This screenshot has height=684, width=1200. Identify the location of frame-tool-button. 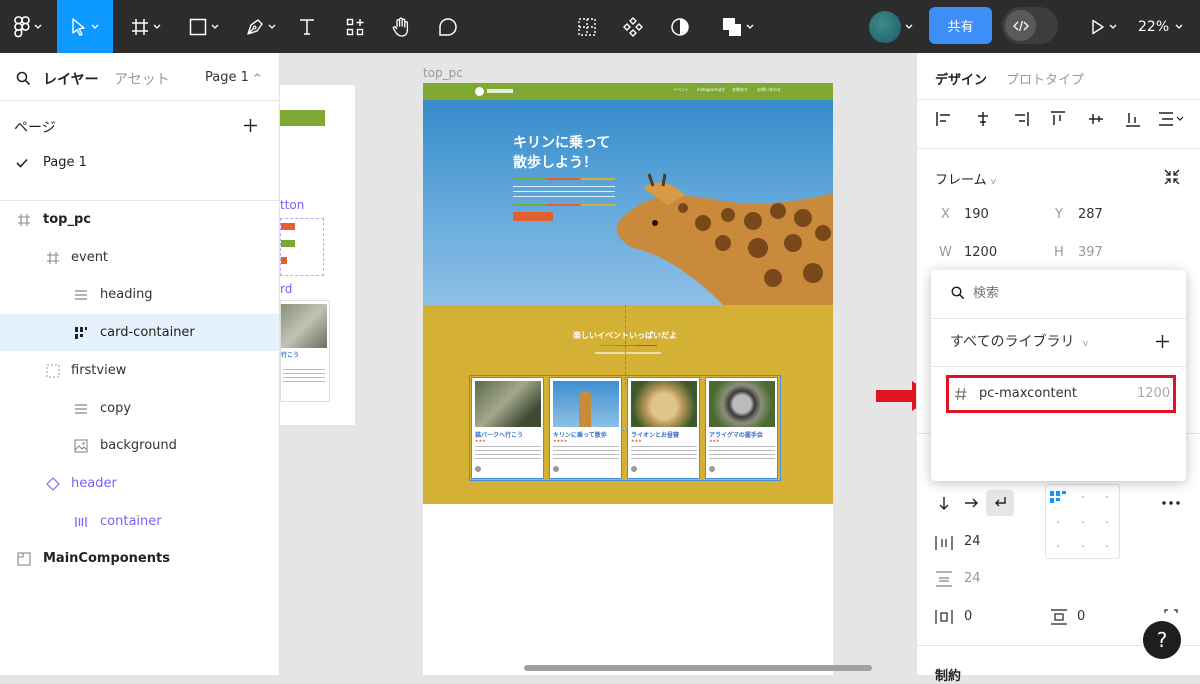
(146, 26).